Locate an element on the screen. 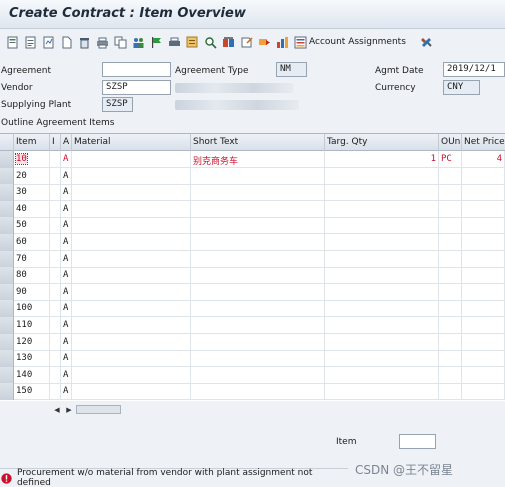 This screenshot has height=487, width=505. cell-item: 100 is located at coordinates (32, 309).